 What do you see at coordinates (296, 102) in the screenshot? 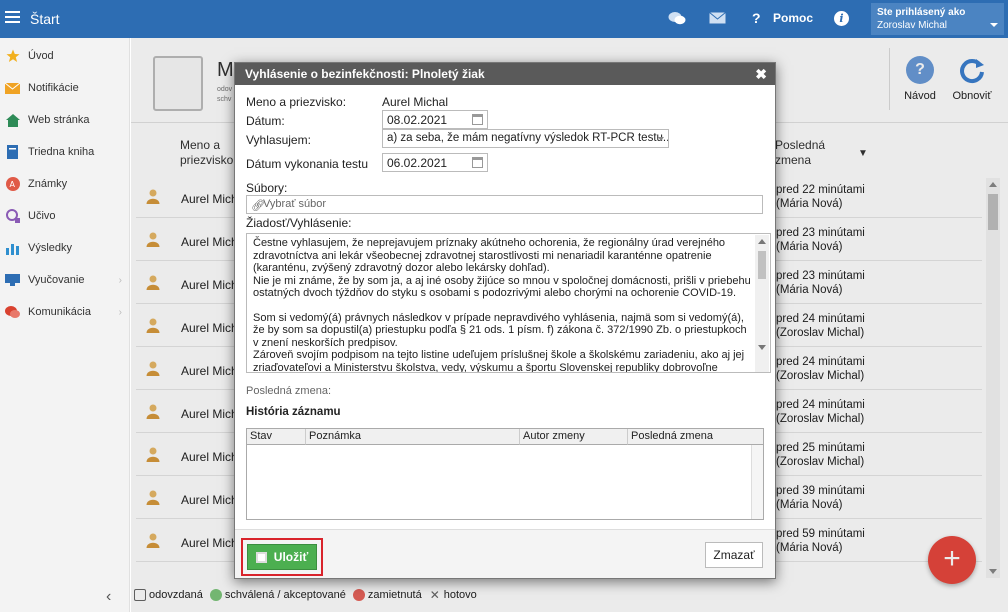
I see `name-label: Meno a priezvisko:` at bounding box center [296, 102].